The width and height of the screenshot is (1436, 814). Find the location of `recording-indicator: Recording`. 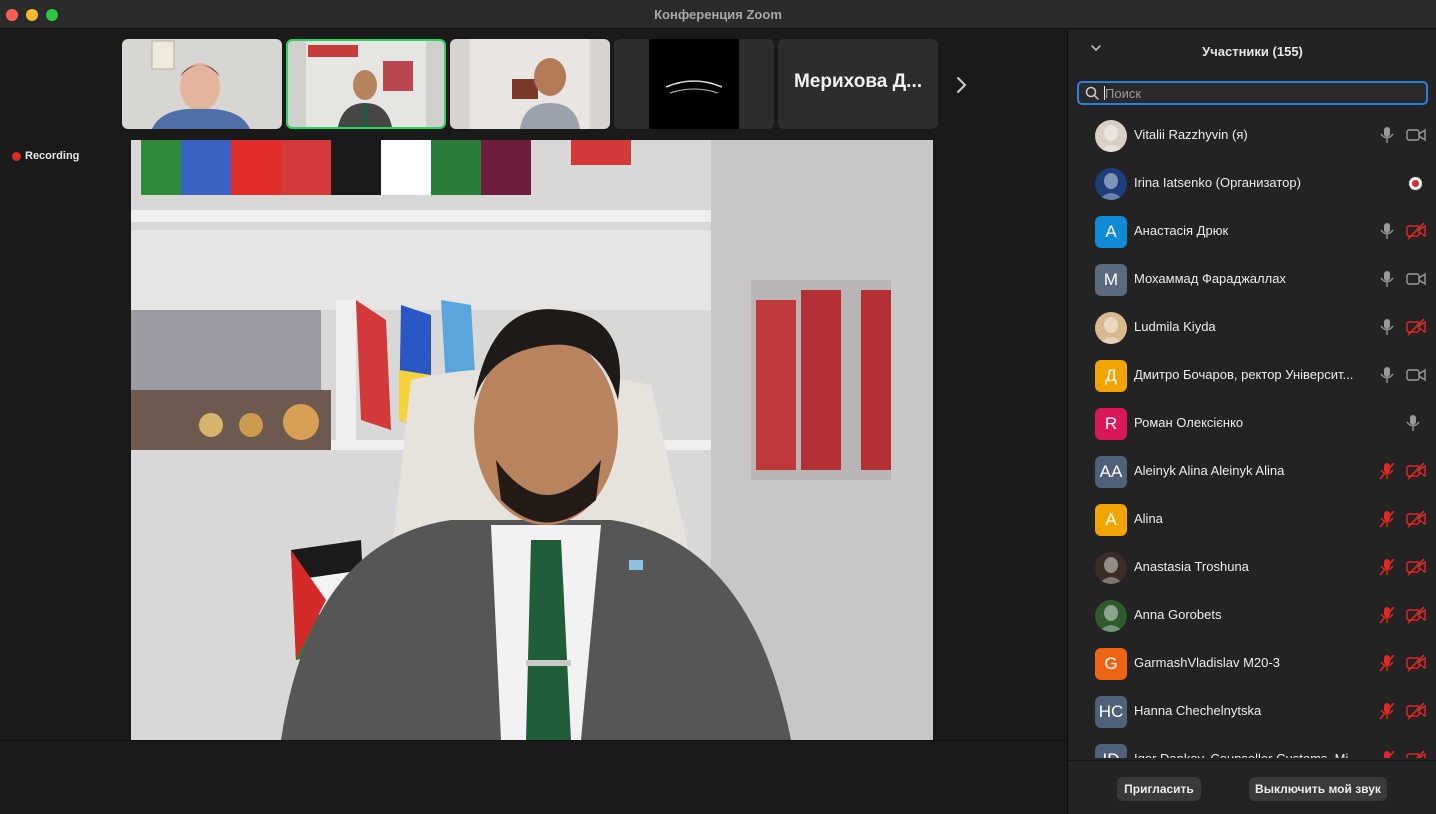

recording-indicator: Recording is located at coordinates (45, 156).